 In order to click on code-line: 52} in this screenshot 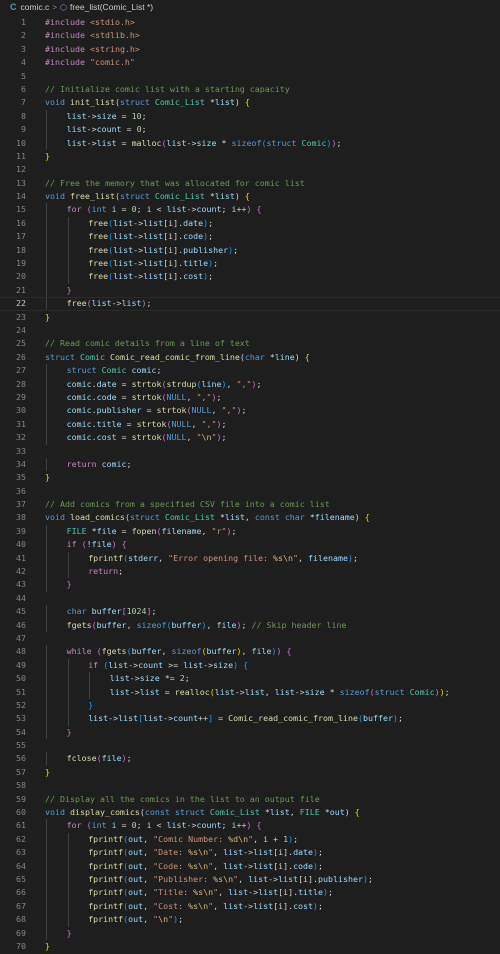, I will do `click(250, 705)`.